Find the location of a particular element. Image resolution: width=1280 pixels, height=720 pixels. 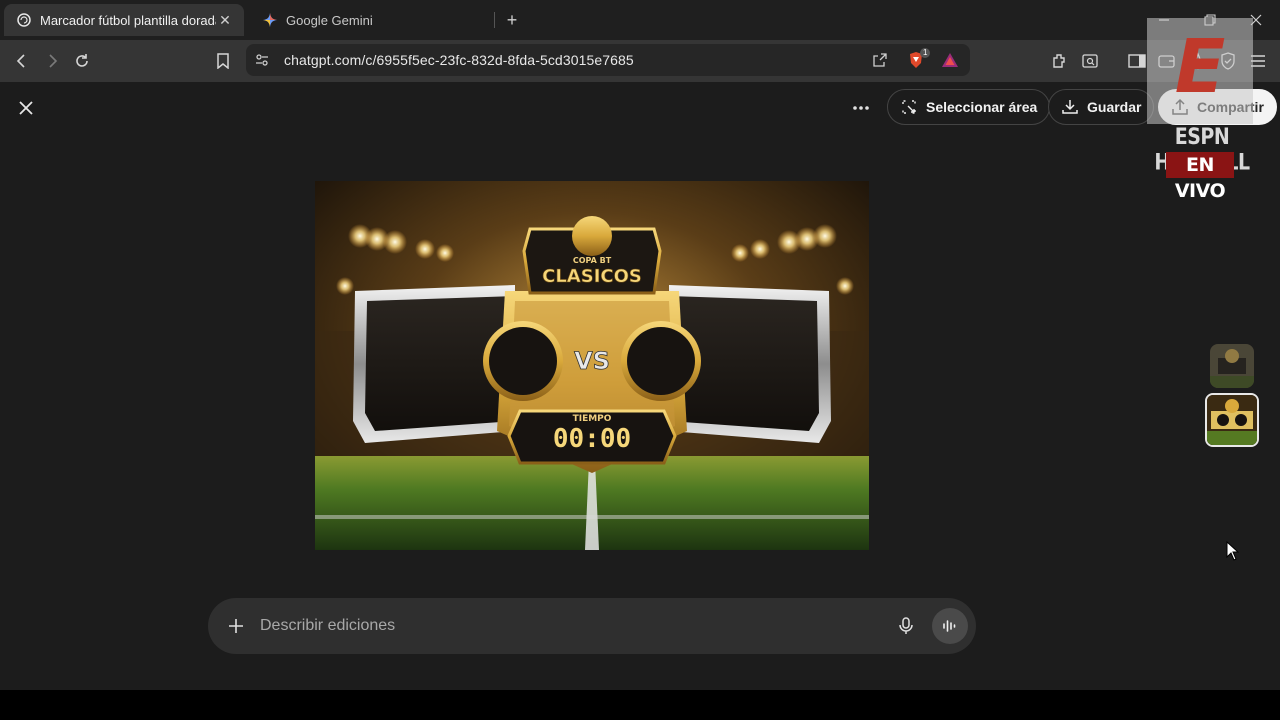

tab-close-icon: ✕ is located at coordinates (225, 20).